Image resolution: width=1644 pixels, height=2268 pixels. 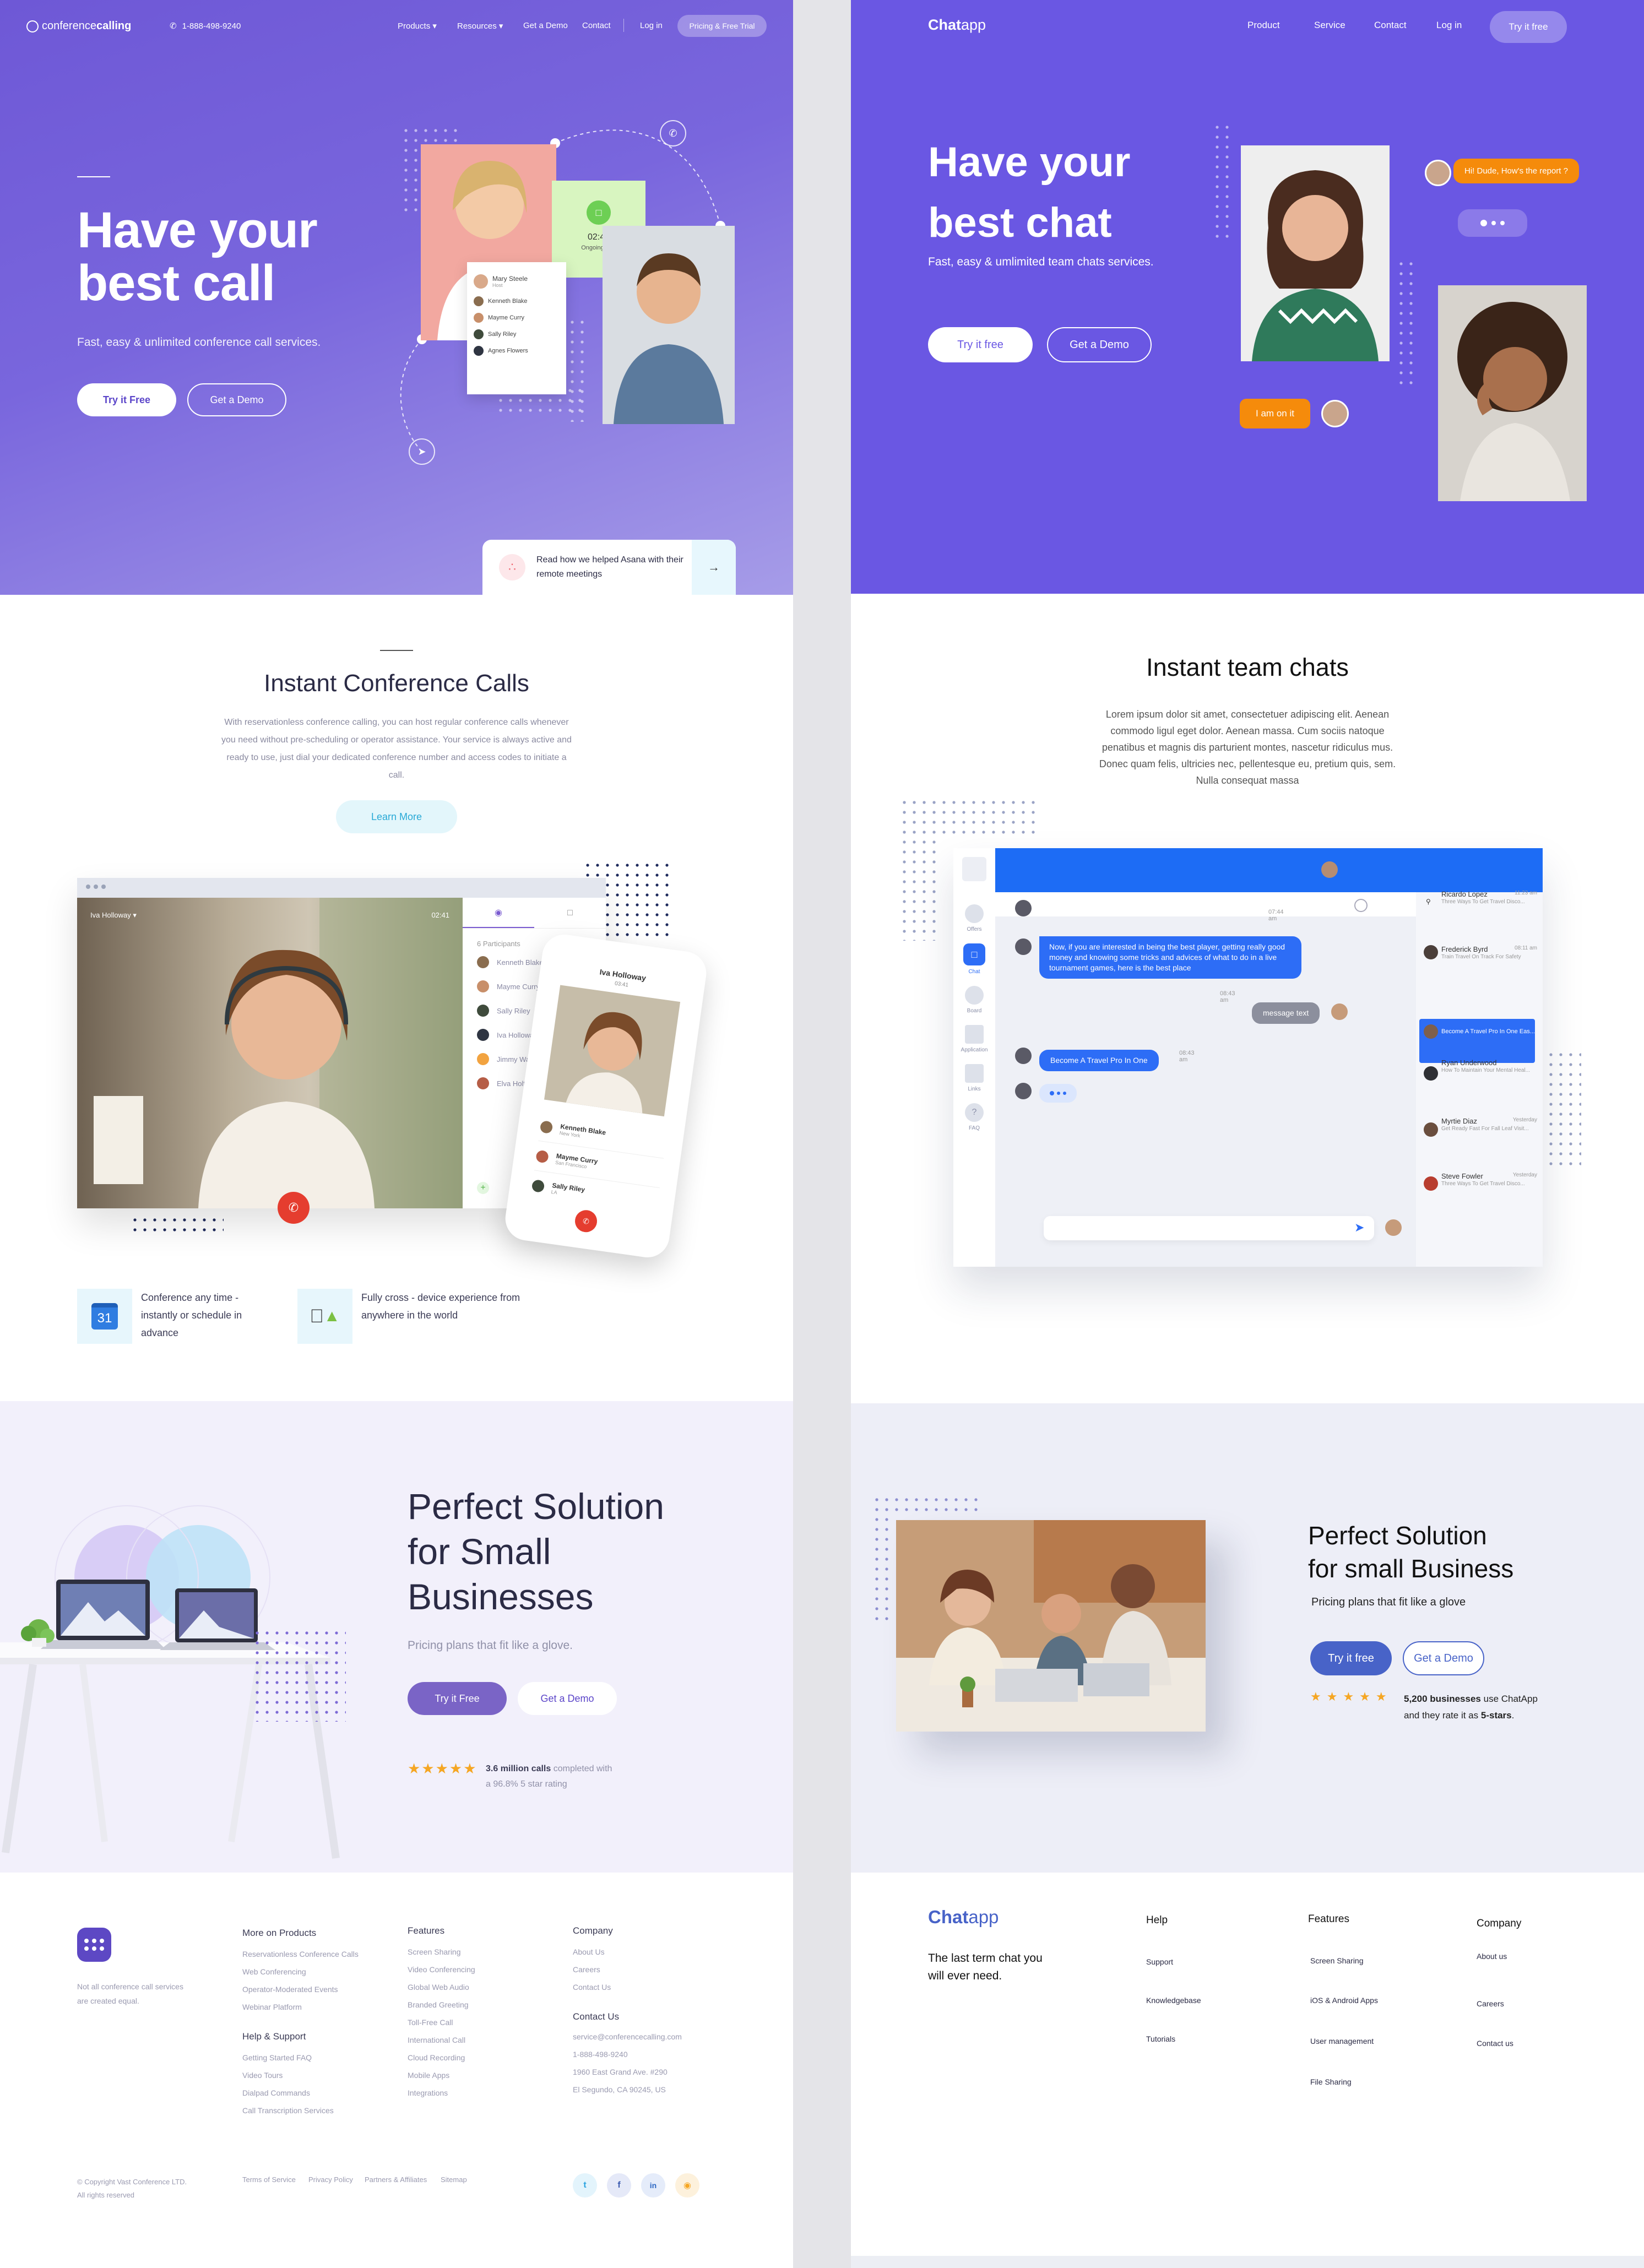 What do you see at coordinates (653, 2186) in the screenshot?
I see `linkedin-icon: in` at bounding box center [653, 2186].